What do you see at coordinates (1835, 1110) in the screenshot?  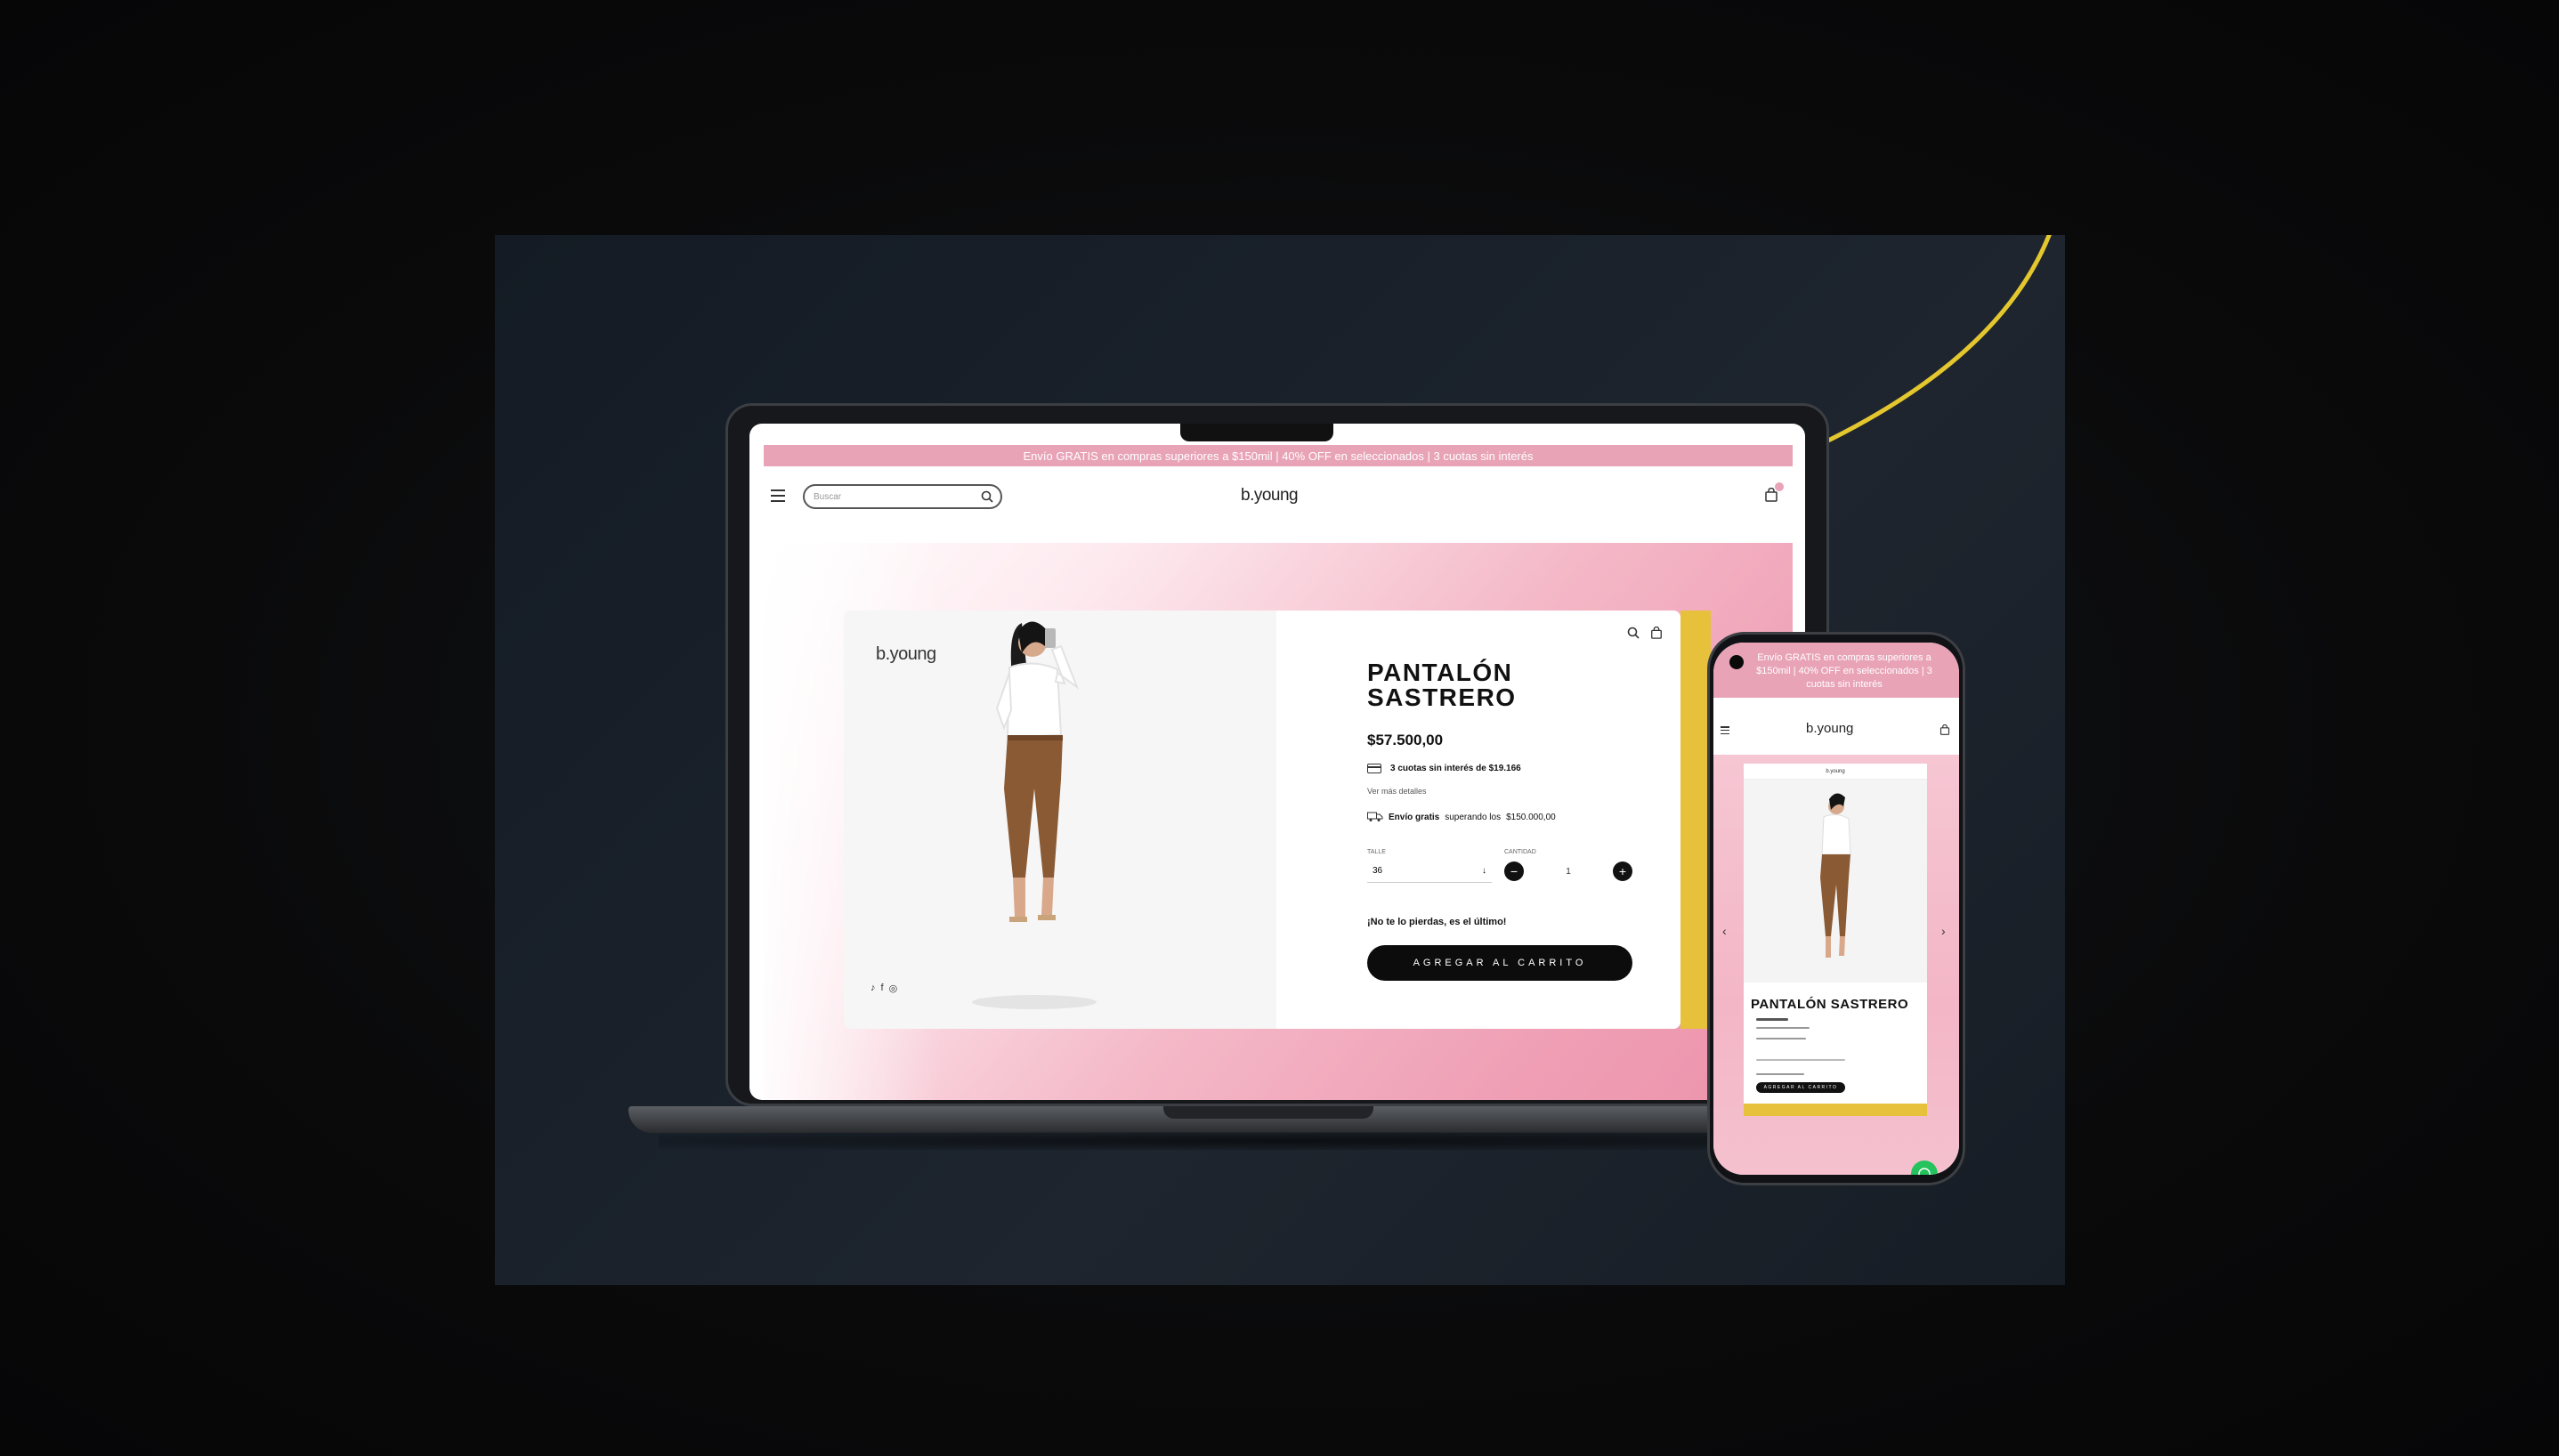 I see `mobile-yellow-bar` at bounding box center [1835, 1110].